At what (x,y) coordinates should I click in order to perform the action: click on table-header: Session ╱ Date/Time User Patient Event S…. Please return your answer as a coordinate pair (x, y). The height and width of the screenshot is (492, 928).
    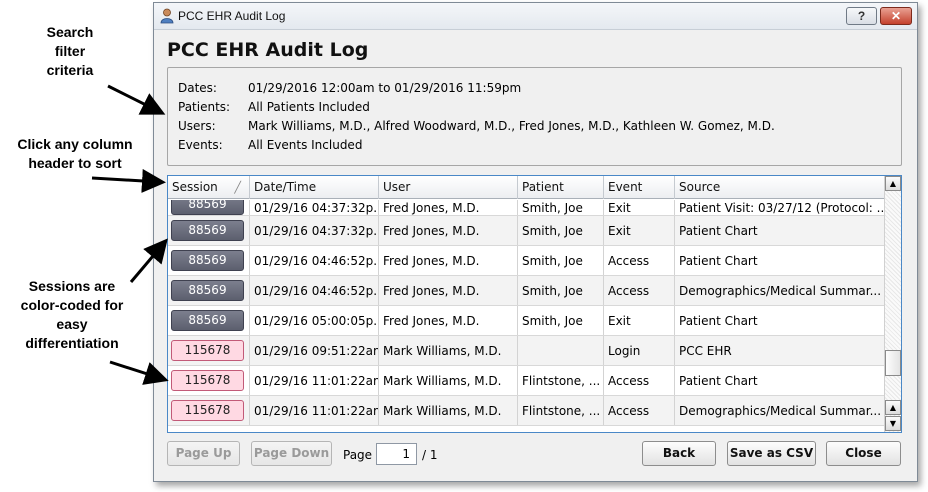
    Looking at the image, I should click on (526, 187).